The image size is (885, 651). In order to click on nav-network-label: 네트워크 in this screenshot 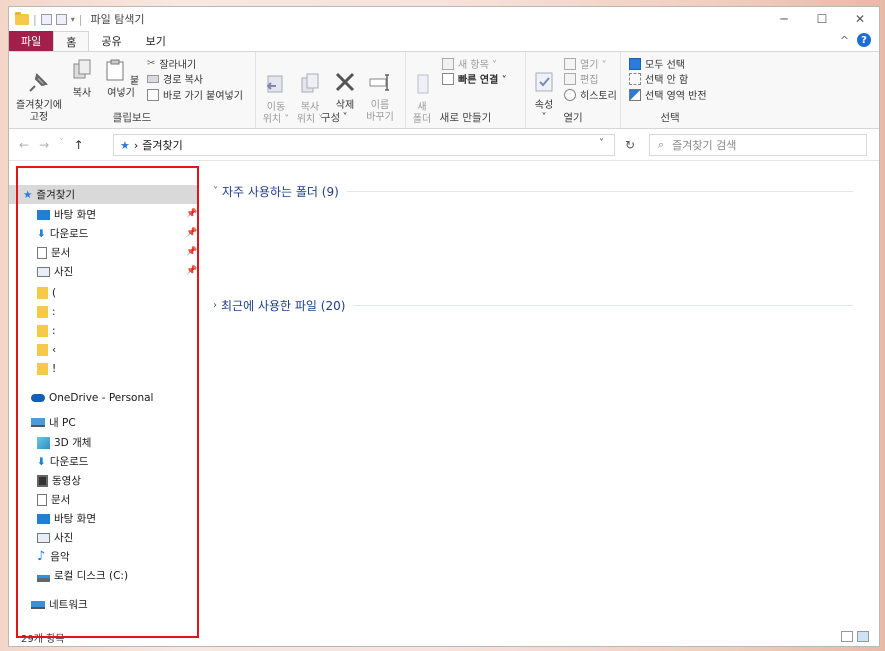, I will do `click(68, 605)`.